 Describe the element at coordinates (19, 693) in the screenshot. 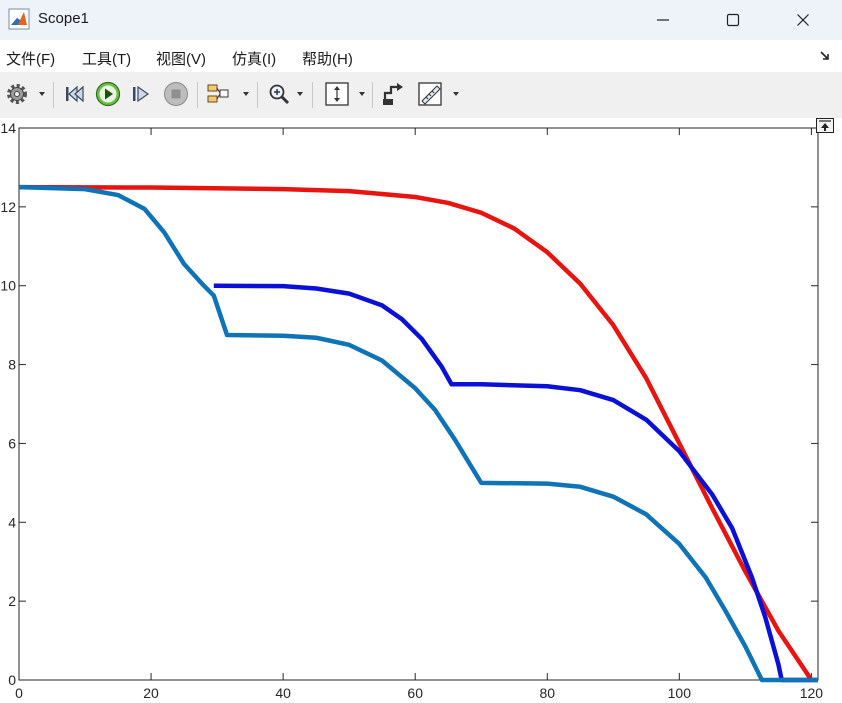

I see `x-tick-label: 0` at that location.